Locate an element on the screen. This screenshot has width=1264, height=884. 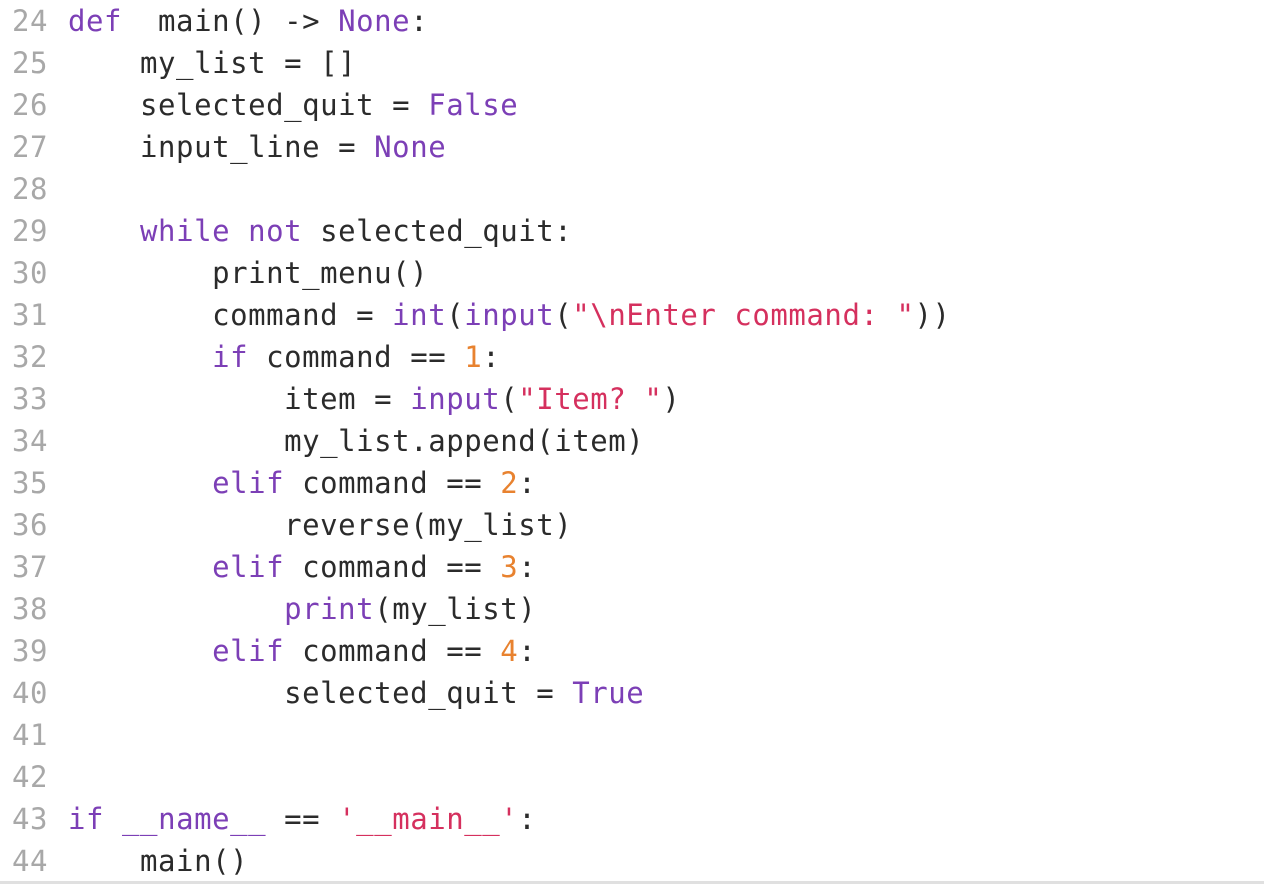
code-text: elif command == 4: is located at coordinates (302, 651).